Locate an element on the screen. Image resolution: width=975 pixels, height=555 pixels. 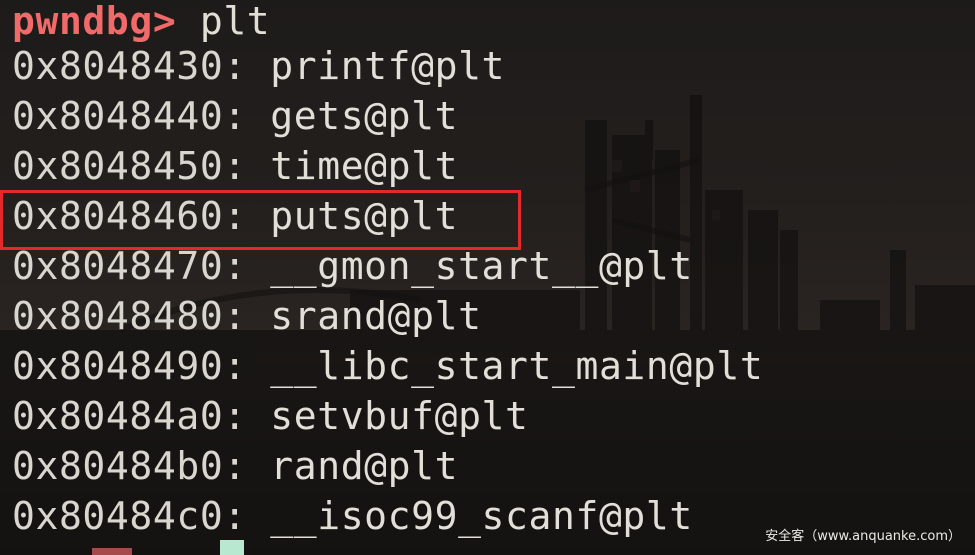
prompt-line: pwndbg> plt is located at coordinates (387, 22).